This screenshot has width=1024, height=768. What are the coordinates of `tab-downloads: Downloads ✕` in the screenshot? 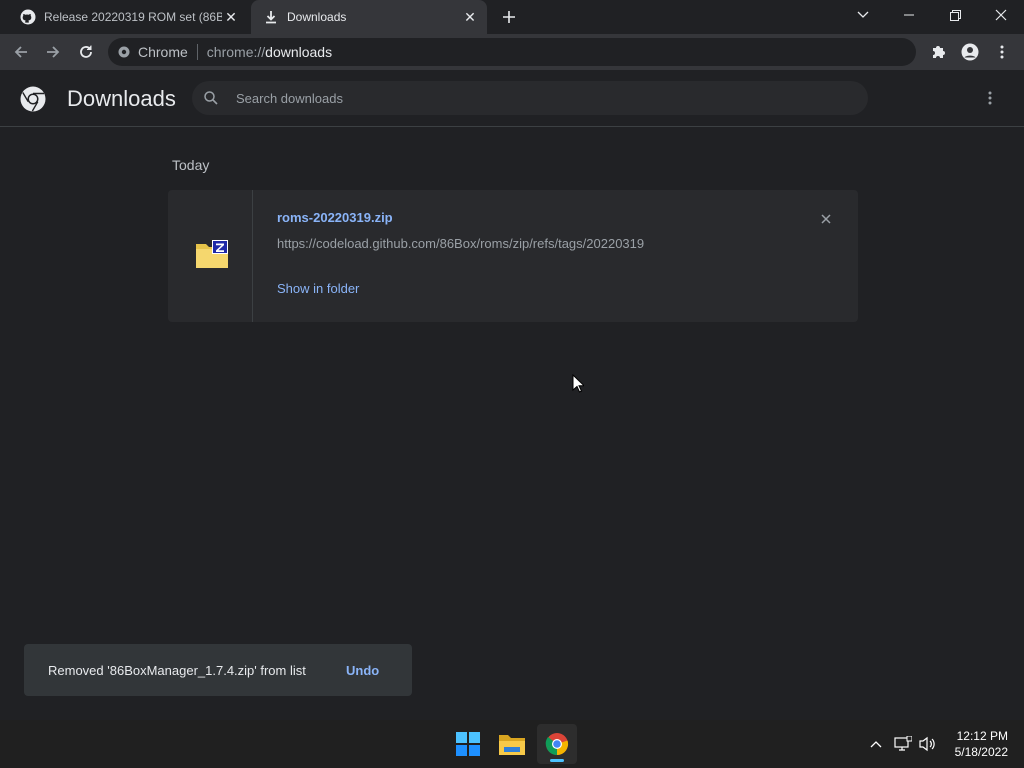 It's located at (369, 17).